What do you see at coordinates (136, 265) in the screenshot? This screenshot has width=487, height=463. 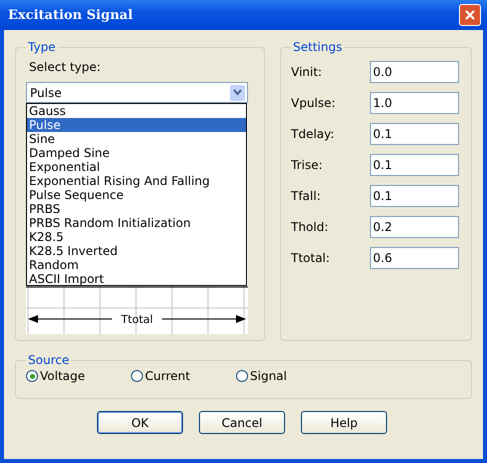 I see `dropdown-option: Random` at bounding box center [136, 265].